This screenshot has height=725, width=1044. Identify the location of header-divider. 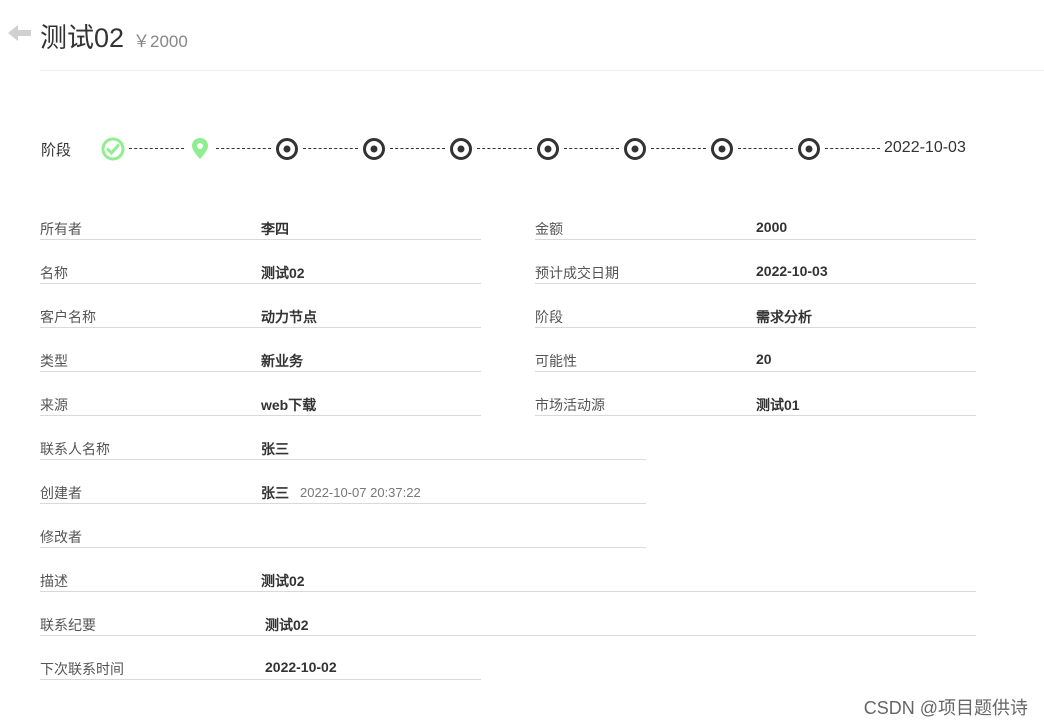
(542, 70).